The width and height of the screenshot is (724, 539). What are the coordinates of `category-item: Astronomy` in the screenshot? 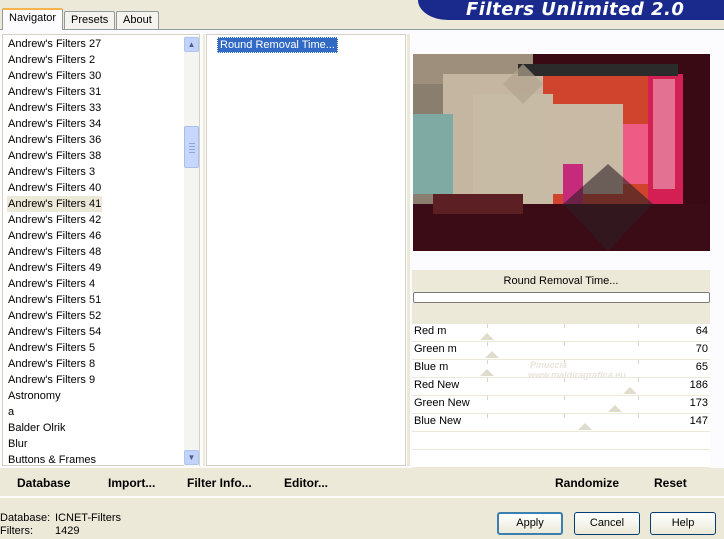 It's located at (34, 396).